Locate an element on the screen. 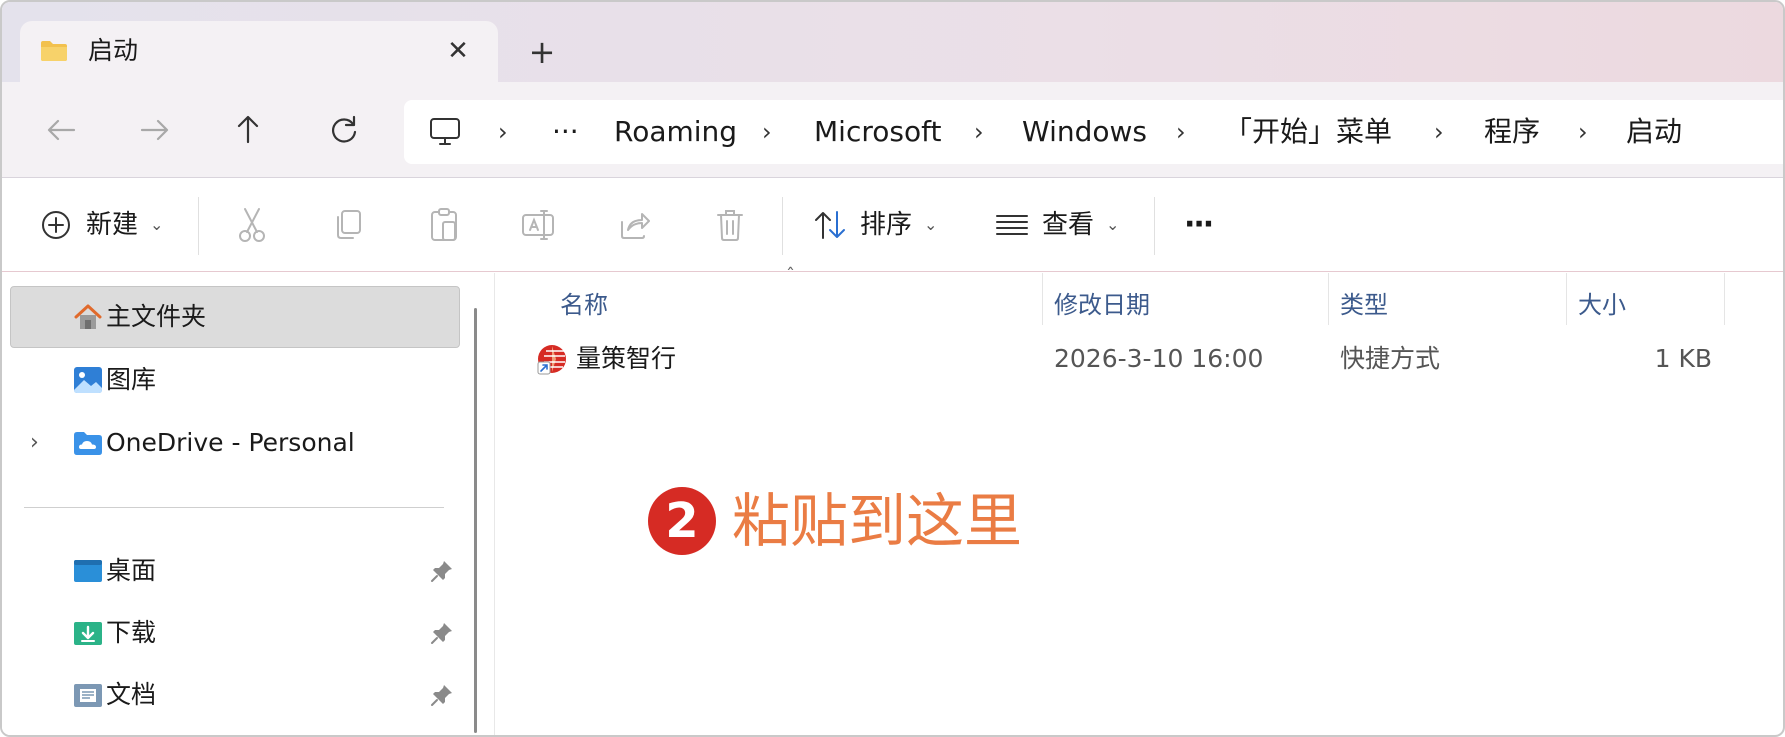 The height and width of the screenshot is (737, 1785). sort-button is located at coordinates (830, 225).